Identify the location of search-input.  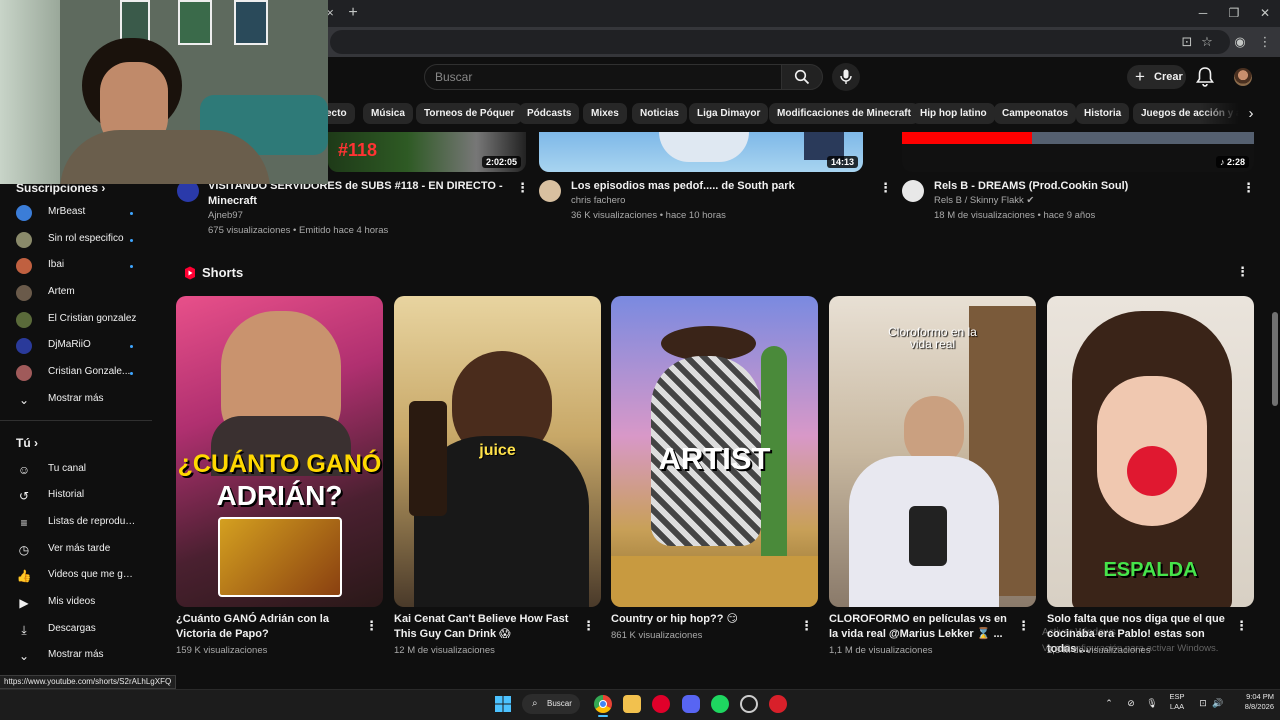
(603, 77).